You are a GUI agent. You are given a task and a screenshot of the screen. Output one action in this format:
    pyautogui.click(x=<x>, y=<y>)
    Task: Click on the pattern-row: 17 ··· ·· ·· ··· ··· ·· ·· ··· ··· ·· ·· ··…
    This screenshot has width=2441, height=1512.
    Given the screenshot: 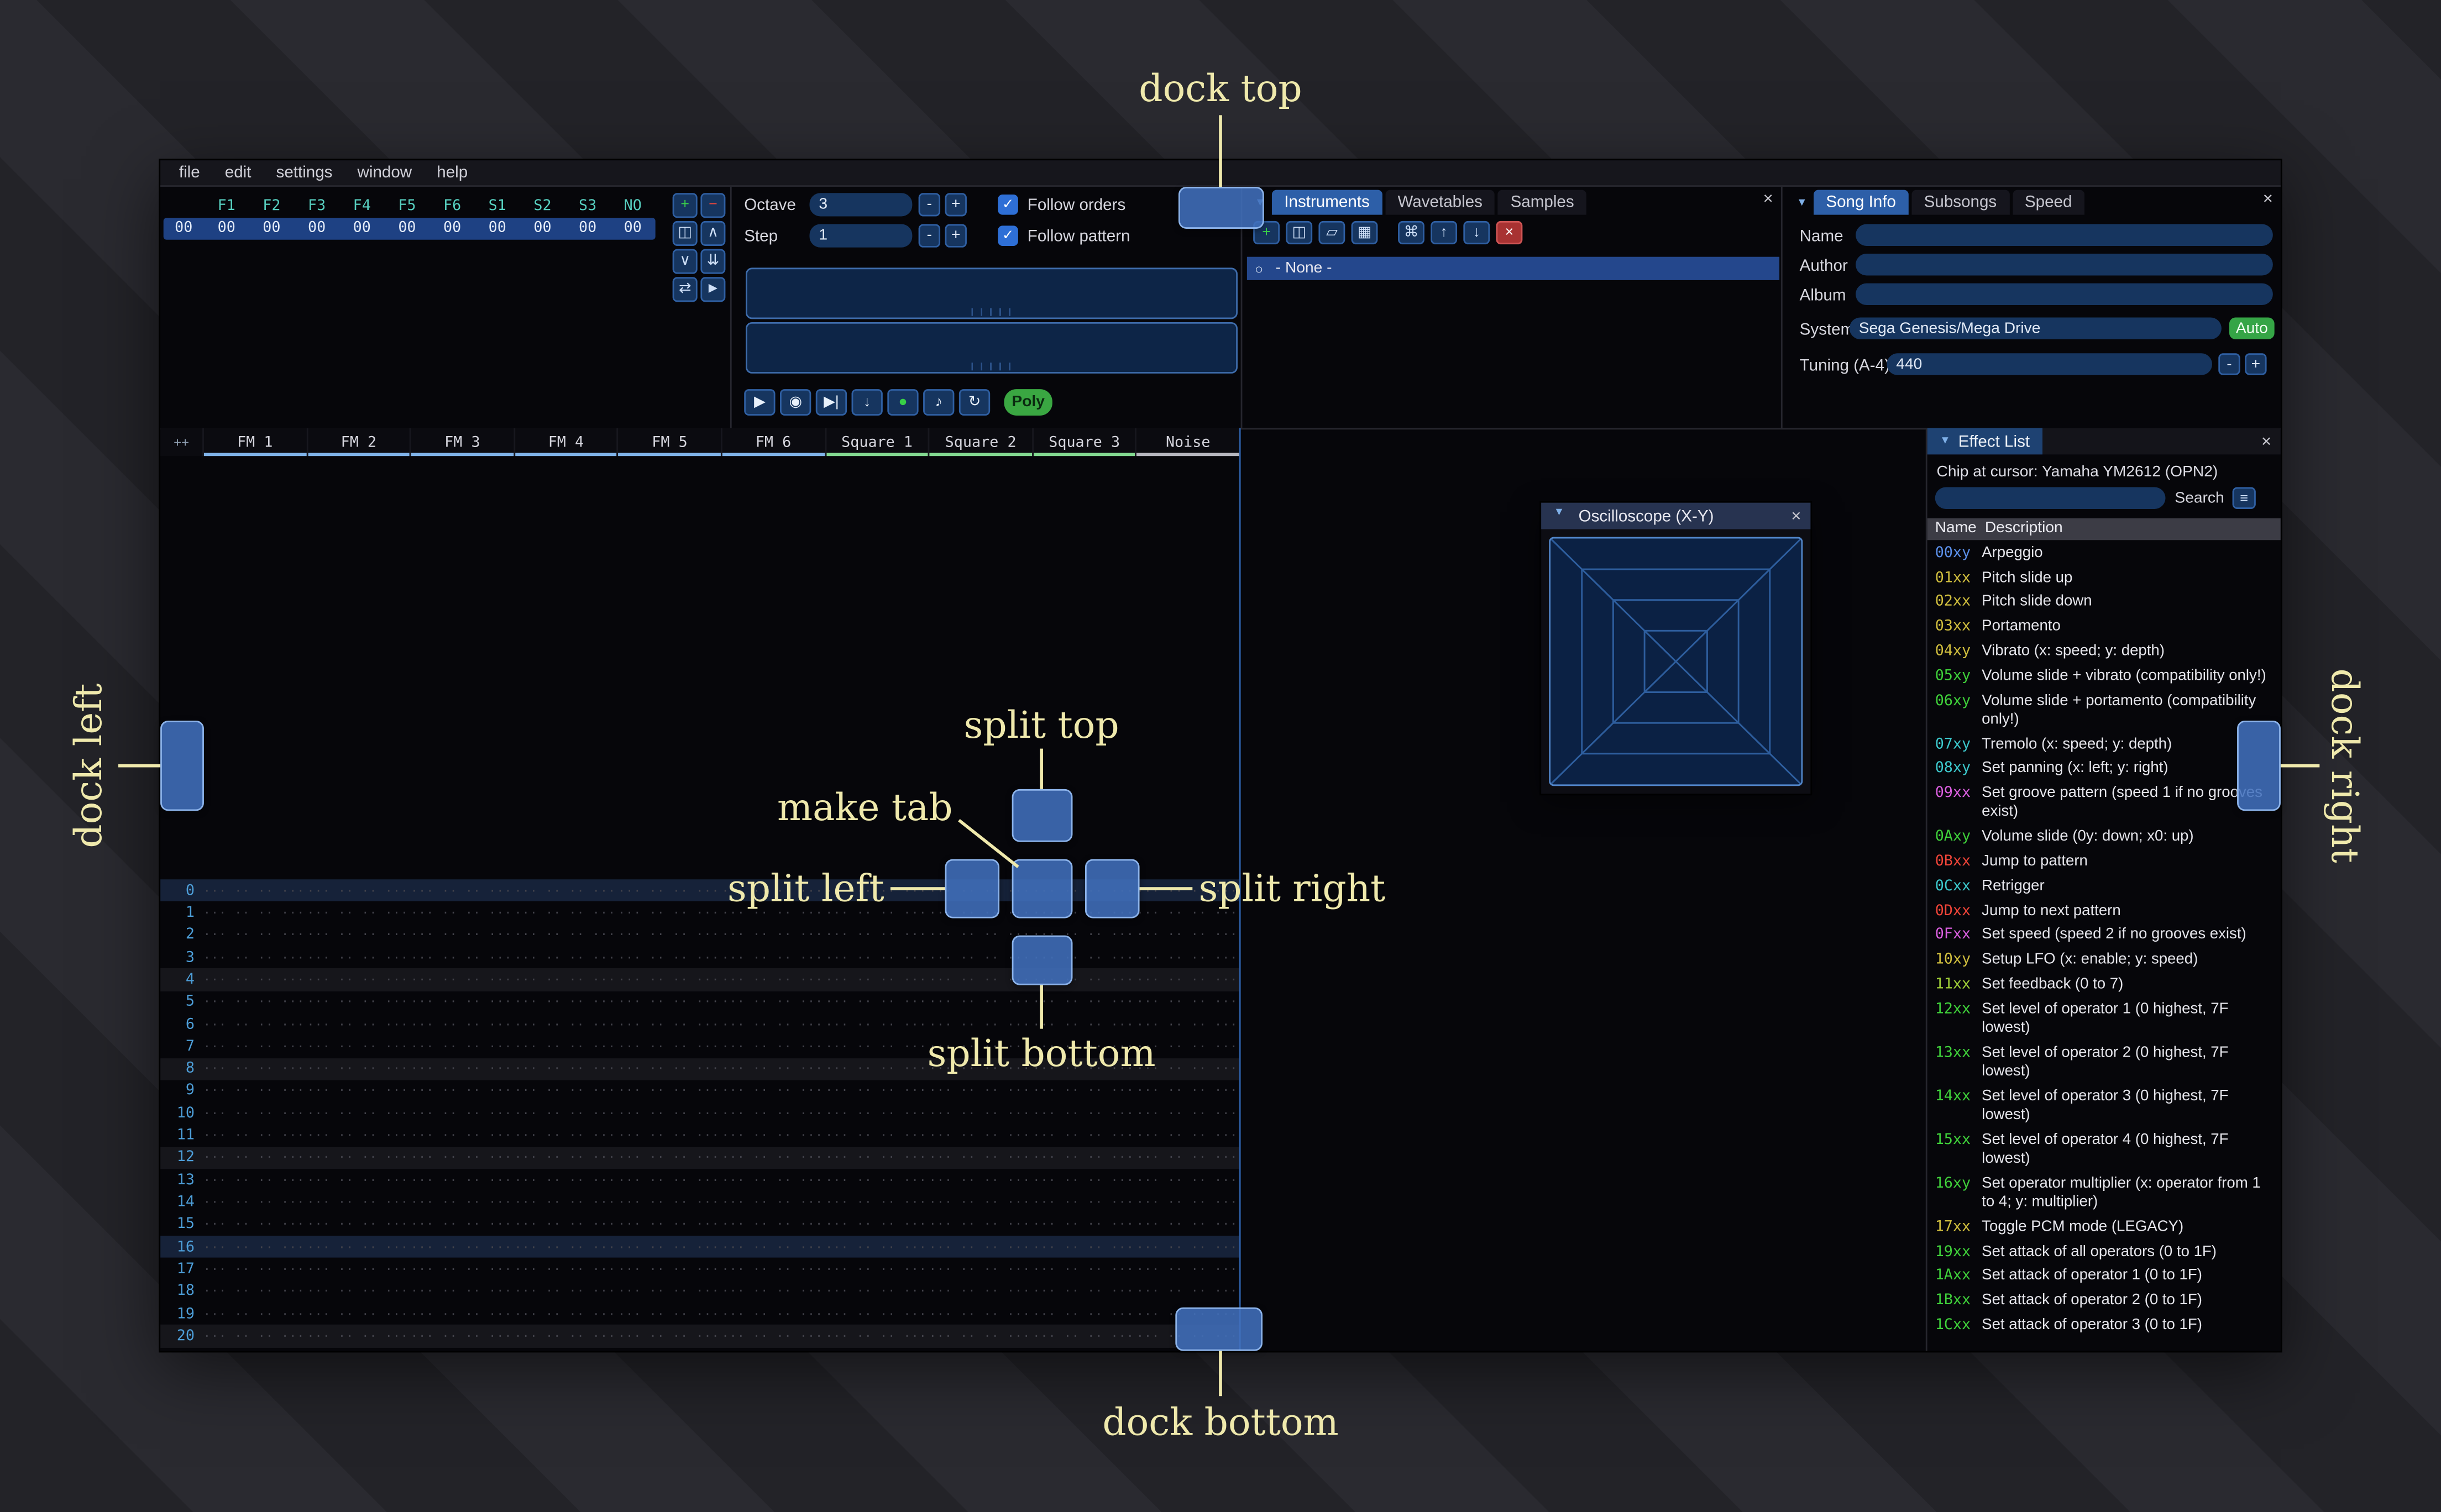 What is the action you would take?
    pyautogui.click(x=699, y=1269)
    